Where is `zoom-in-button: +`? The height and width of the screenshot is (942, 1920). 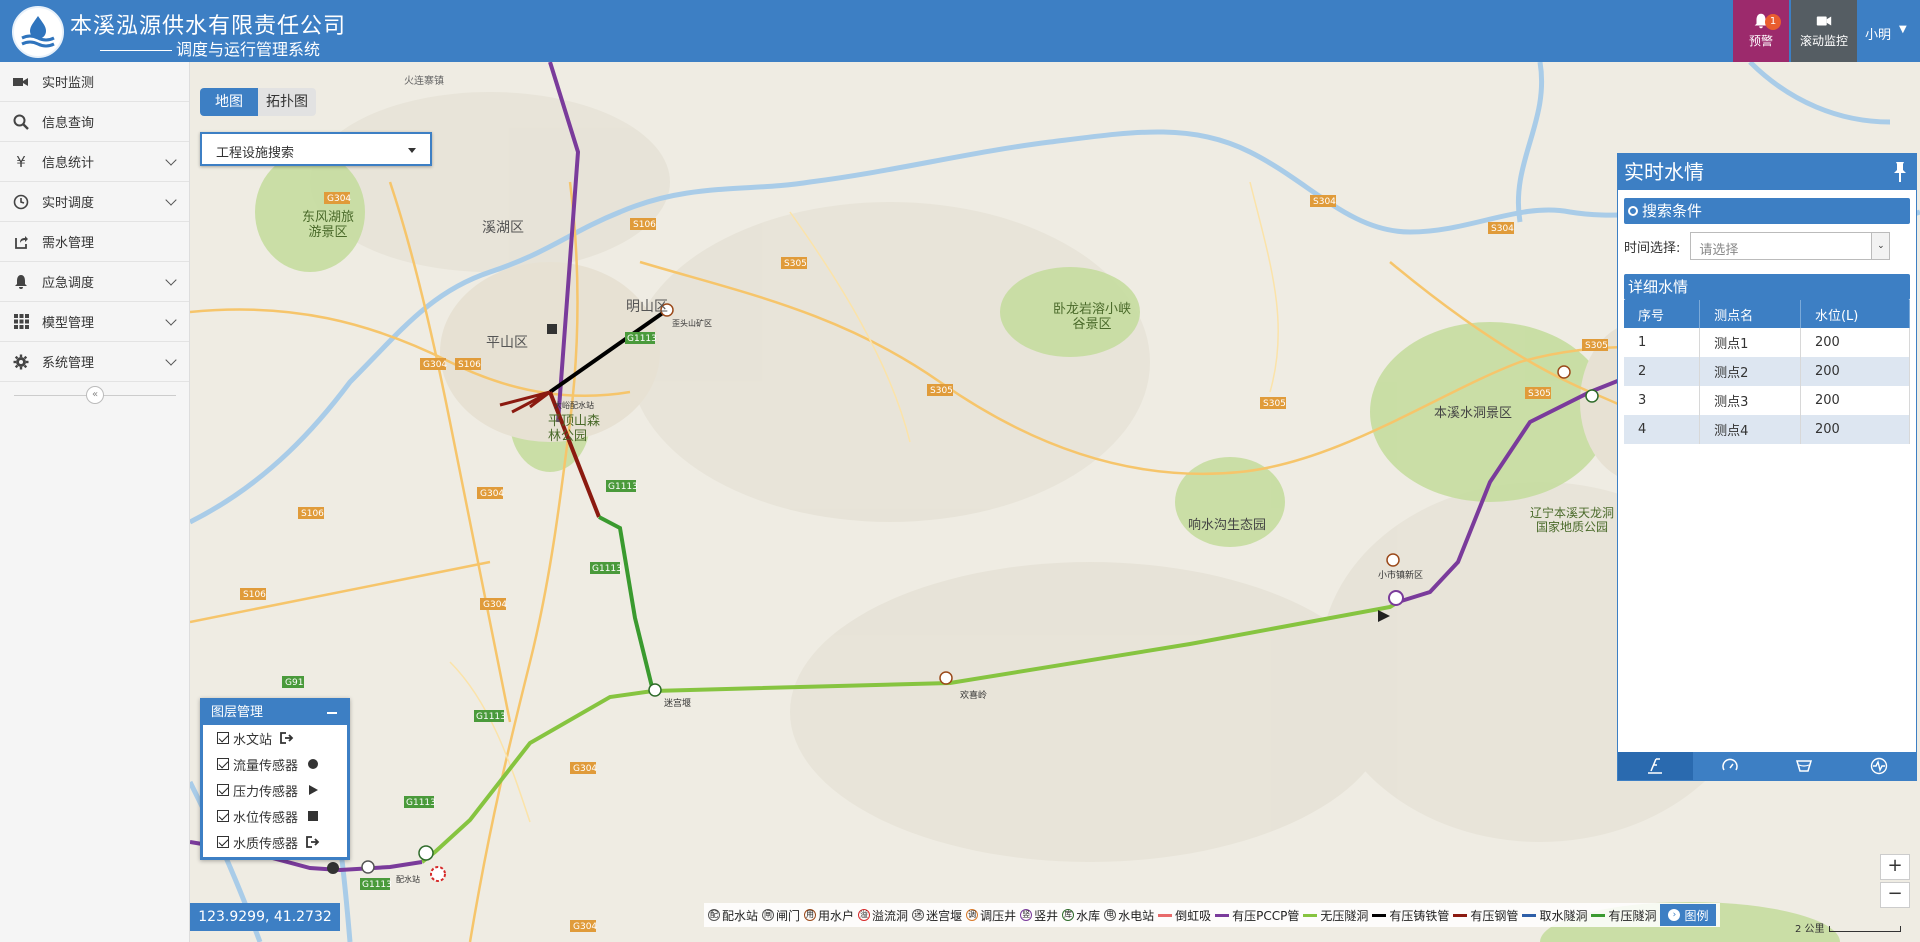
zoom-in-button: + is located at coordinates (1895, 867).